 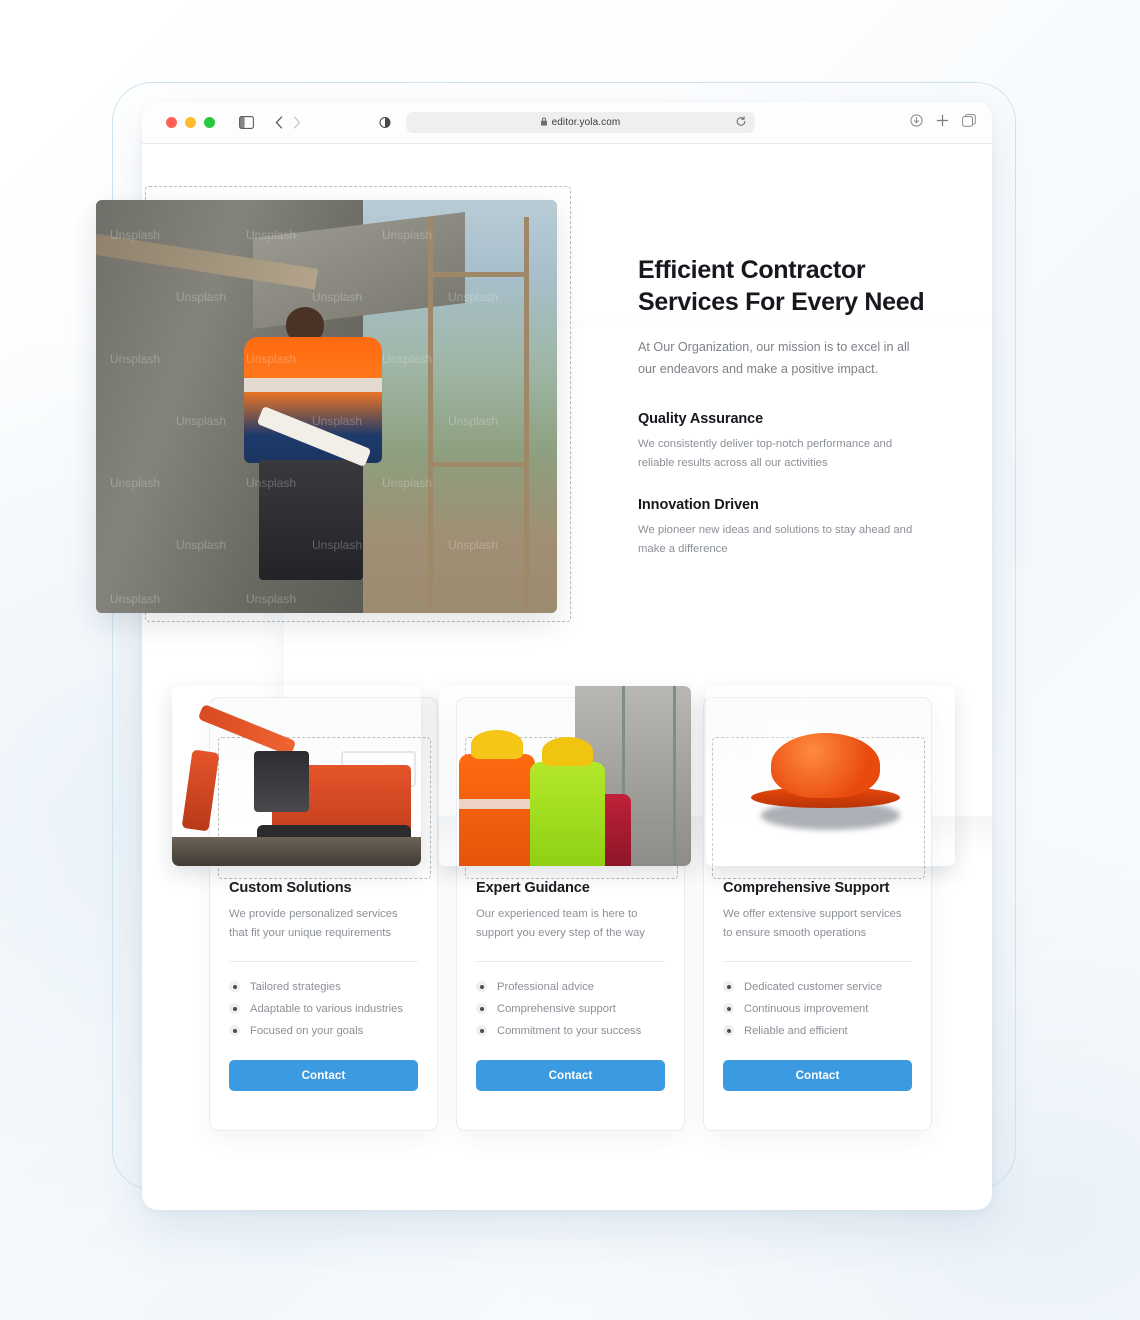 I want to click on list-item-label: Adaptable to various industries, so click(x=326, y=1008).